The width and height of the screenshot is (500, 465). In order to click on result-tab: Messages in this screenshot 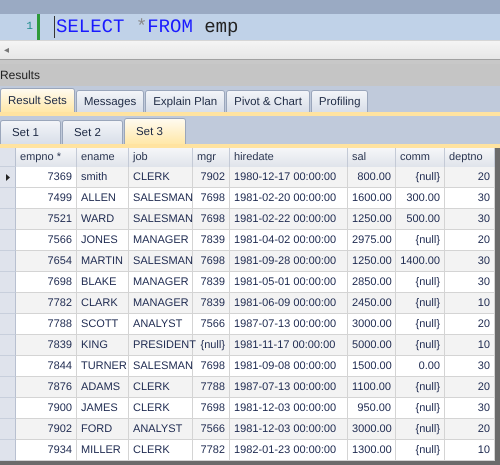, I will do `click(110, 101)`.